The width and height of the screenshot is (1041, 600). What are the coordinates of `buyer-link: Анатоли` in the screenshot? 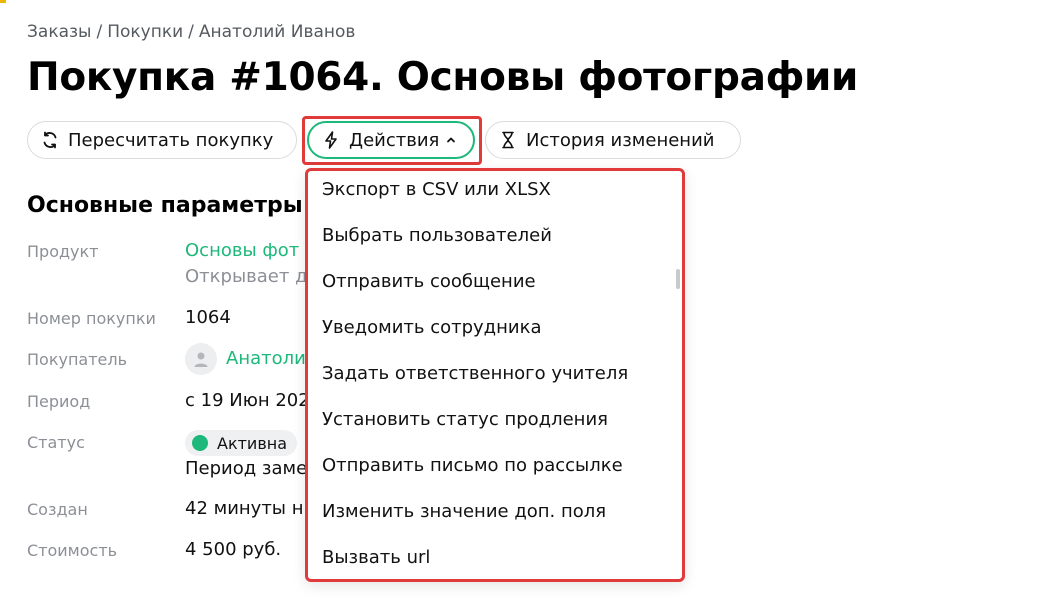 It's located at (266, 358).